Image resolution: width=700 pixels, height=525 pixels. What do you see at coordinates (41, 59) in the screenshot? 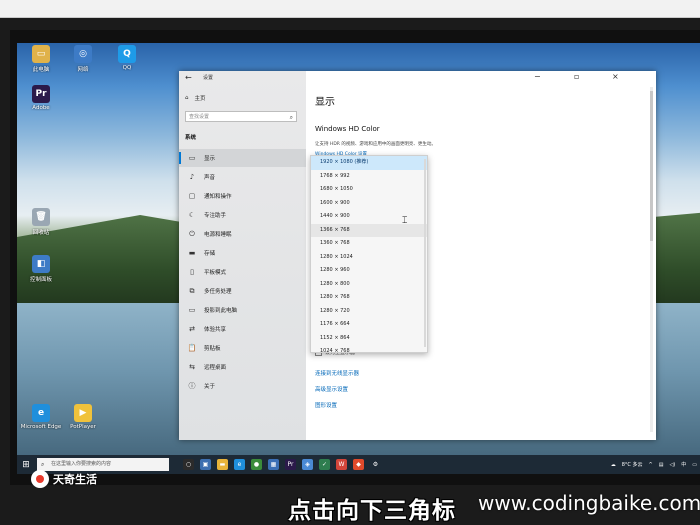
I see `desktop-shortcut: ▭ 此电脑` at bounding box center [41, 59].